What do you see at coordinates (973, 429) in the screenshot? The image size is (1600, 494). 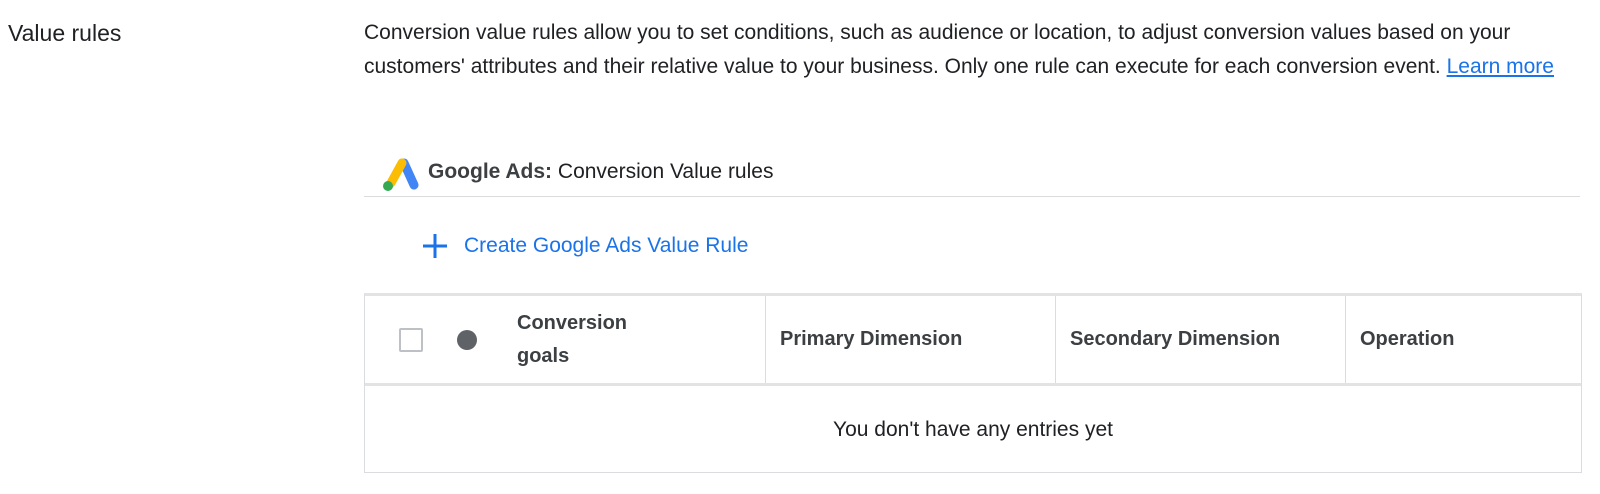 I see `empty-state-message: You don't have any entries yet` at bounding box center [973, 429].